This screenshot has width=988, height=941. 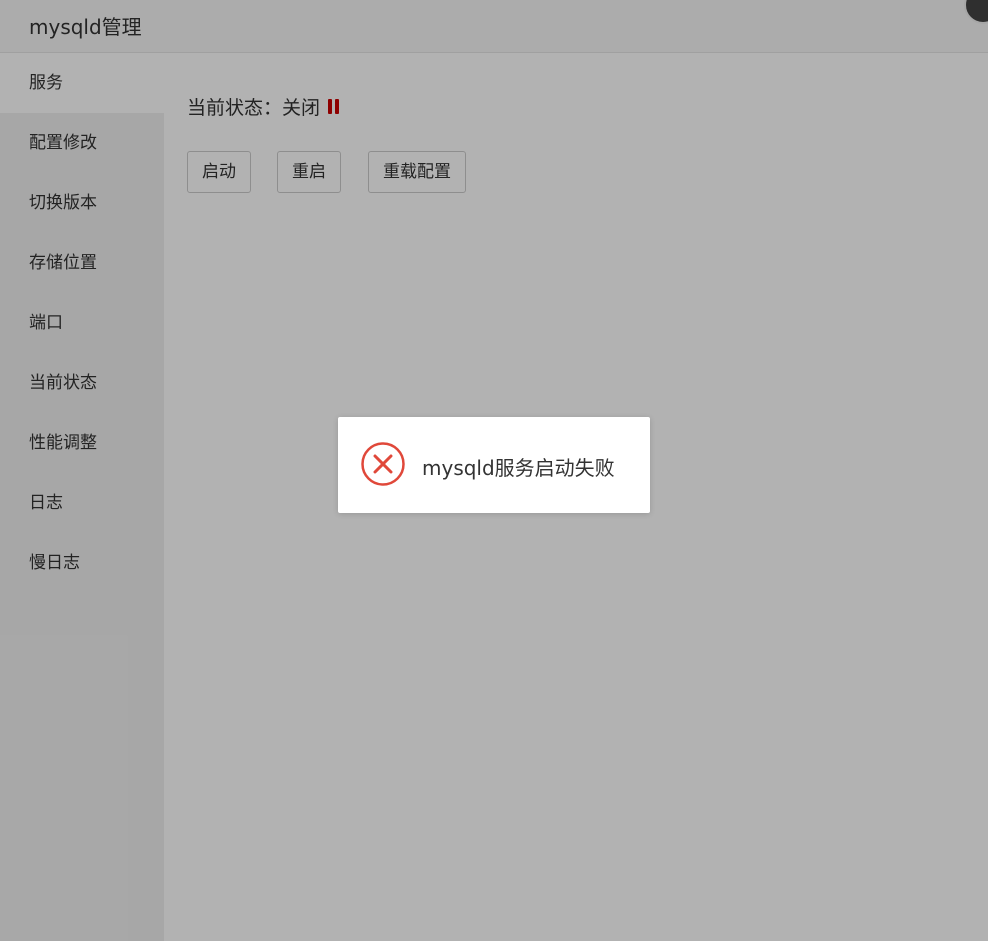 I want to click on toast-message: mysqld服务启动失败, so click(x=518, y=468).